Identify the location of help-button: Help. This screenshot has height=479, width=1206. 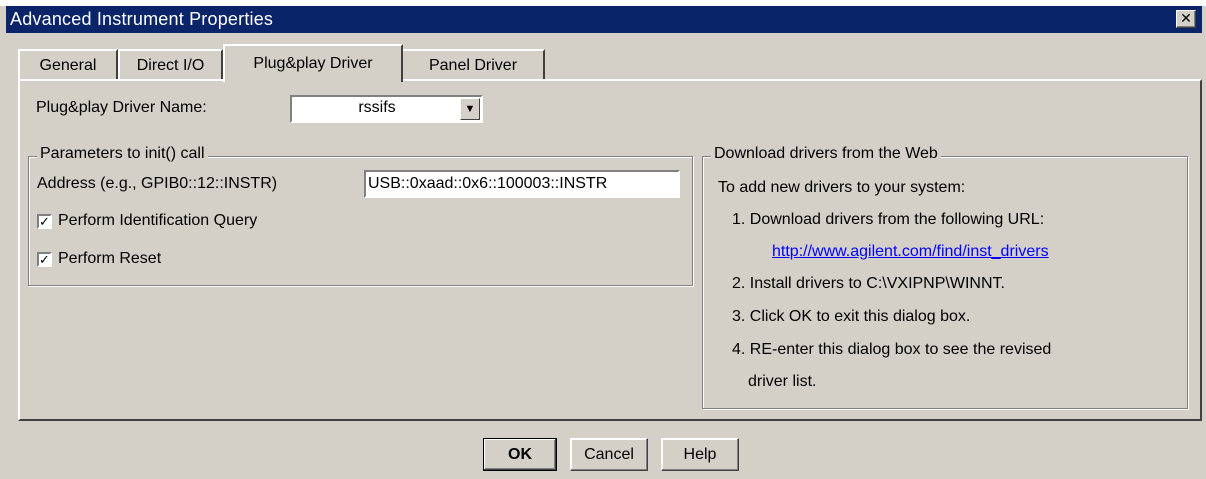
(700, 454).